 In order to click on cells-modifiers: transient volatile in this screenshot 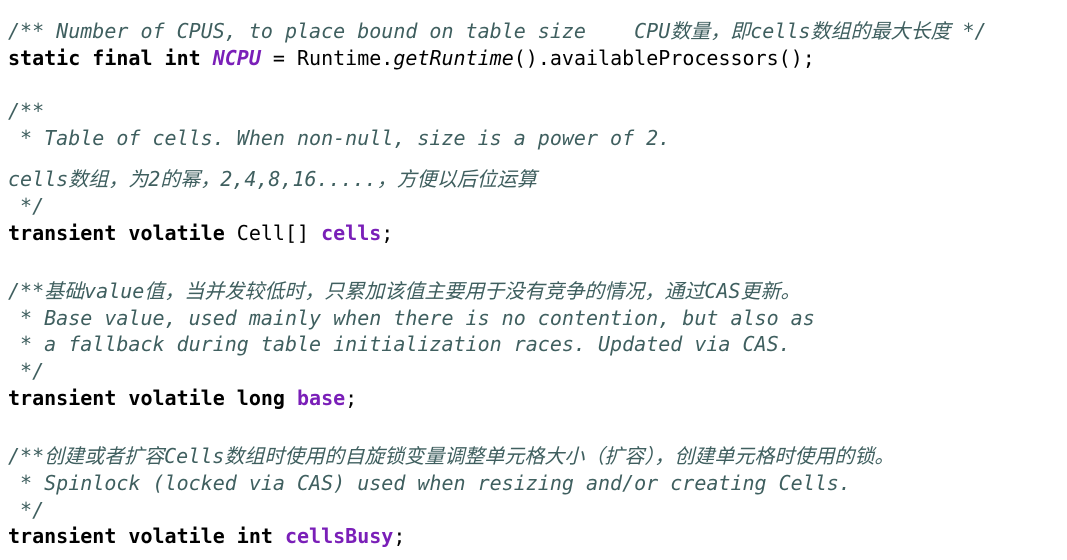, I will do `click(122, 233)`.